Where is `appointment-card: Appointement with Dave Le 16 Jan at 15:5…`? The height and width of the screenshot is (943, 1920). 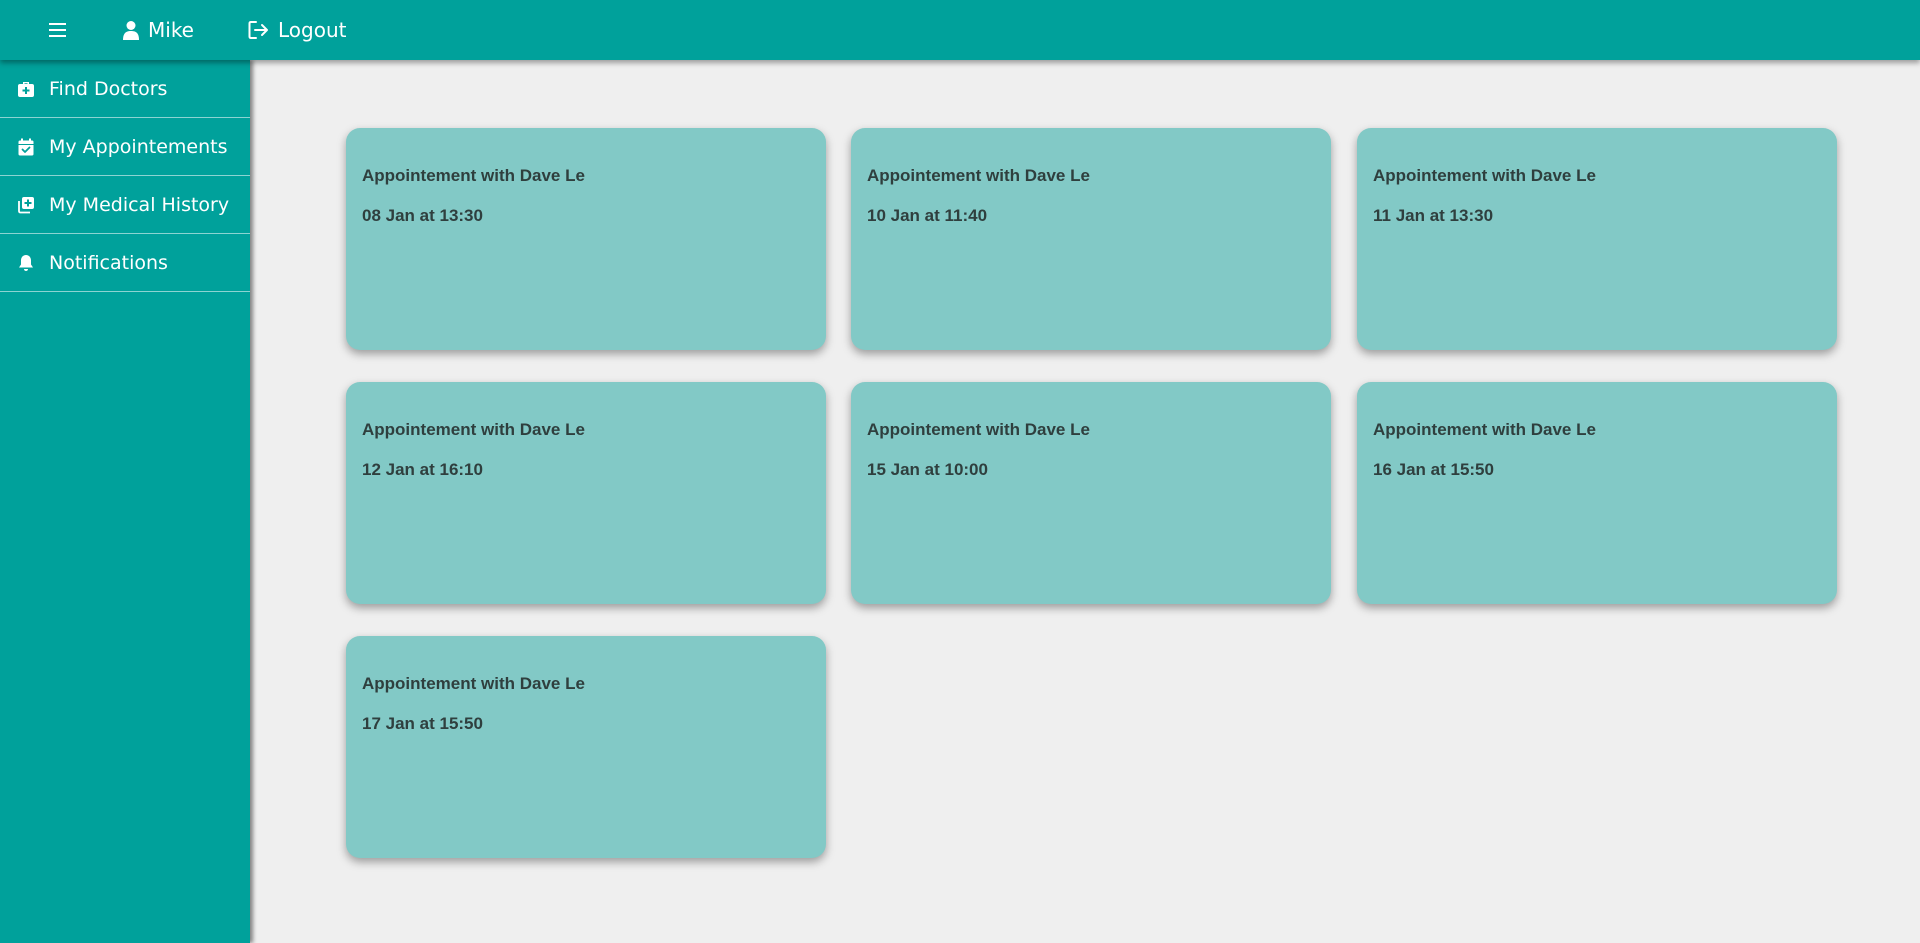 appointment-card: Appointement with Dave Le 16 Jan at 15:5… is located at coordinates (1597, 493).